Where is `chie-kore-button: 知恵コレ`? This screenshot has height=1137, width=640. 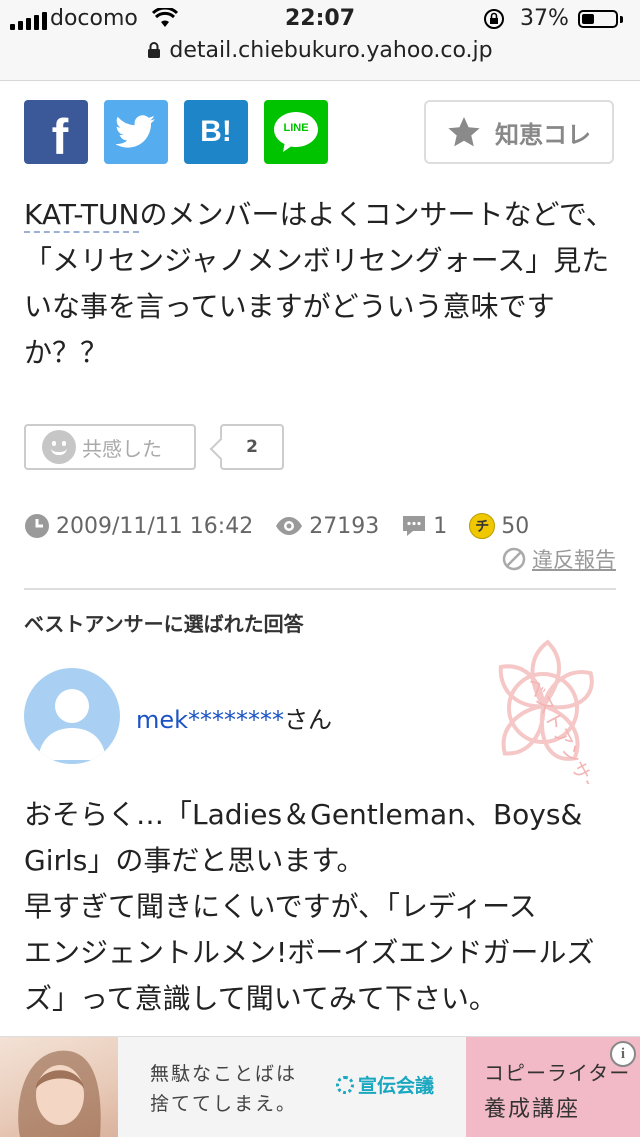
chie-kore-button: 知恵コレ is located at coordinates (519, 132).